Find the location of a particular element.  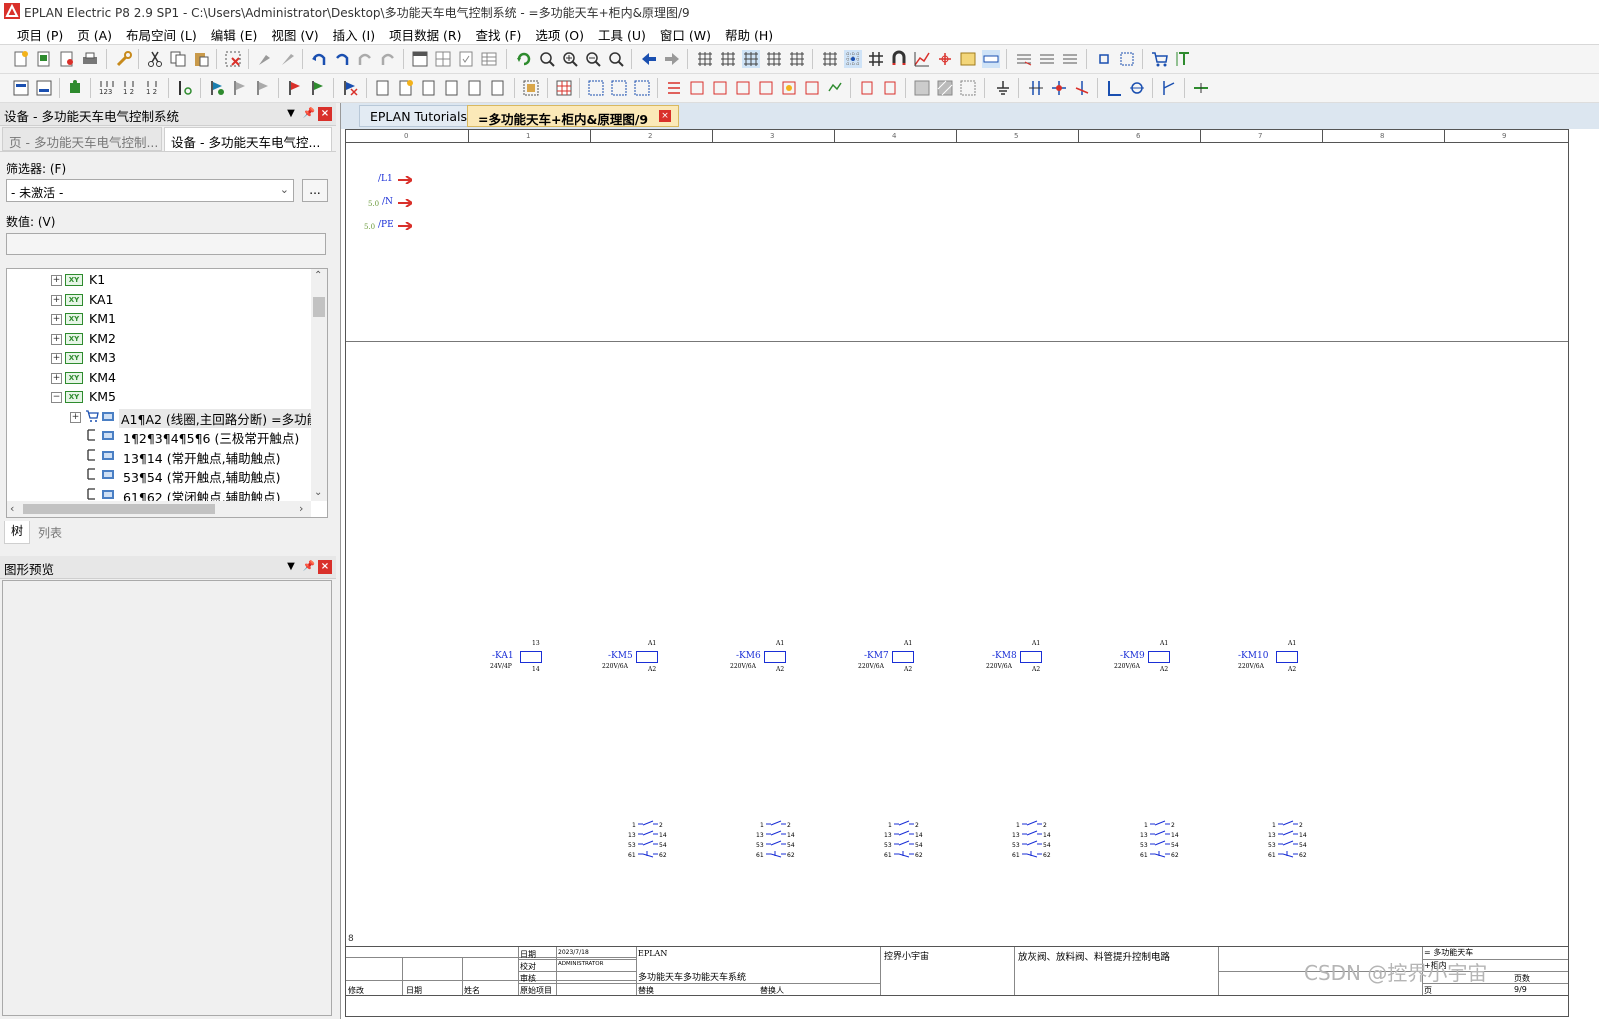

contact-image-km10: 1 2 13 14 53 54 61 62 is located at coordinates (1288, 840).